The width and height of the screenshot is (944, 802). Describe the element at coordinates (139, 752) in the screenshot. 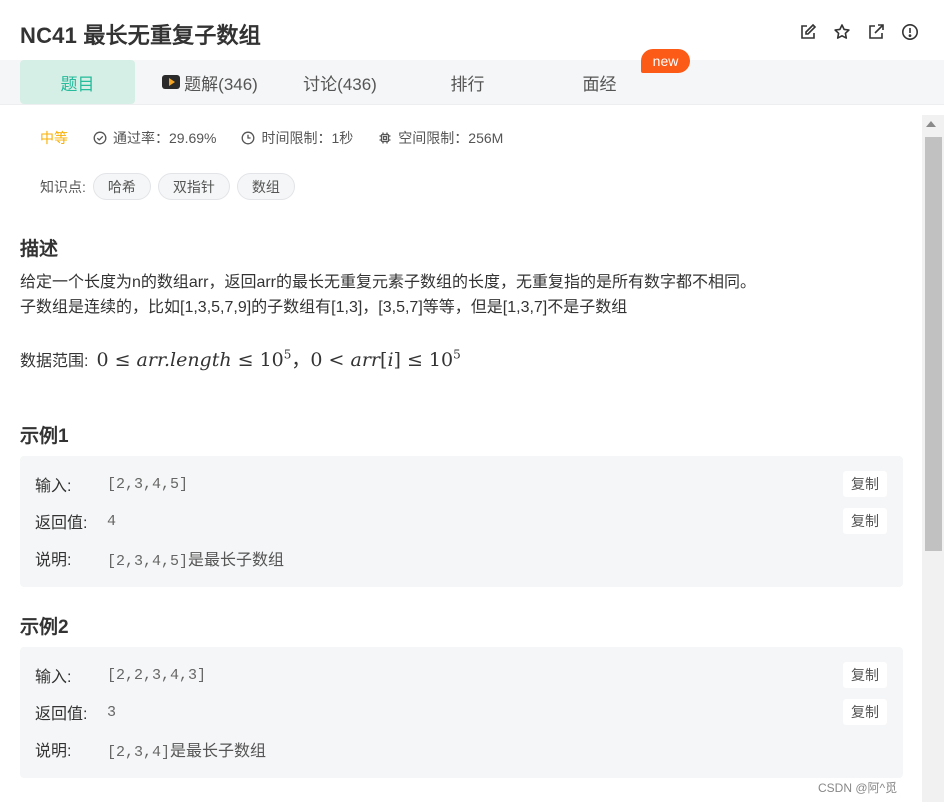

I see `explain-code: [2,3,4]` at that location.